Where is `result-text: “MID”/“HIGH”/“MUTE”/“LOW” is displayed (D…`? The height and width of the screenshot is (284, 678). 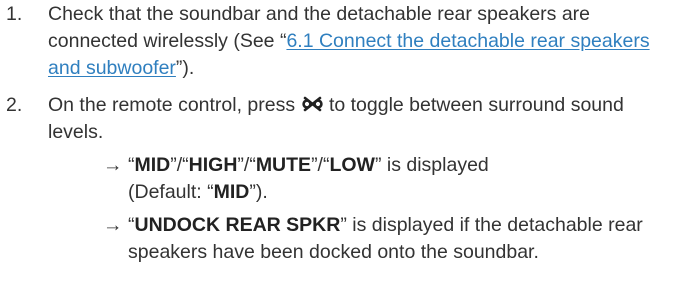 result-text: “MID”/“HIGH”/“MUTE”/“LOW” is displayed (D… is located at coordinates (308, 178).